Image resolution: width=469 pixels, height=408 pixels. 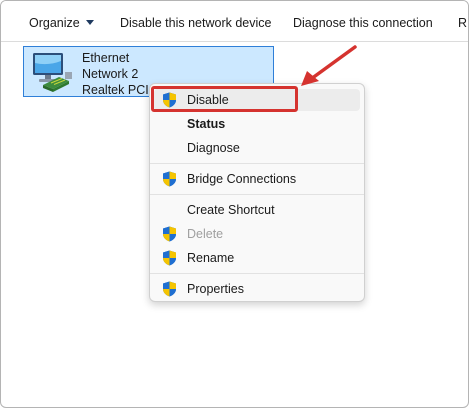 What do you see at coordinates (257, 148) in the screenshot?
I see `menu-item-diagnose: Diagnose` at bounding box center [257, 148].